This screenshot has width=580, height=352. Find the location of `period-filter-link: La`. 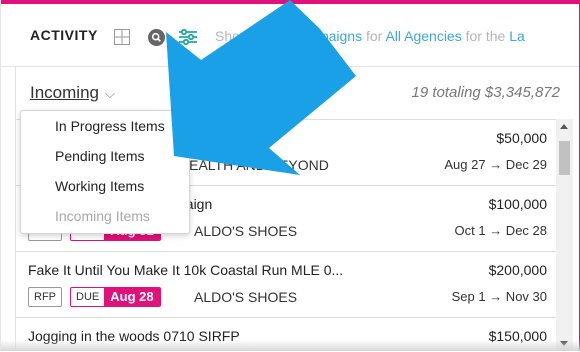

period-filter-link: La is located at coordinates (517, 36).